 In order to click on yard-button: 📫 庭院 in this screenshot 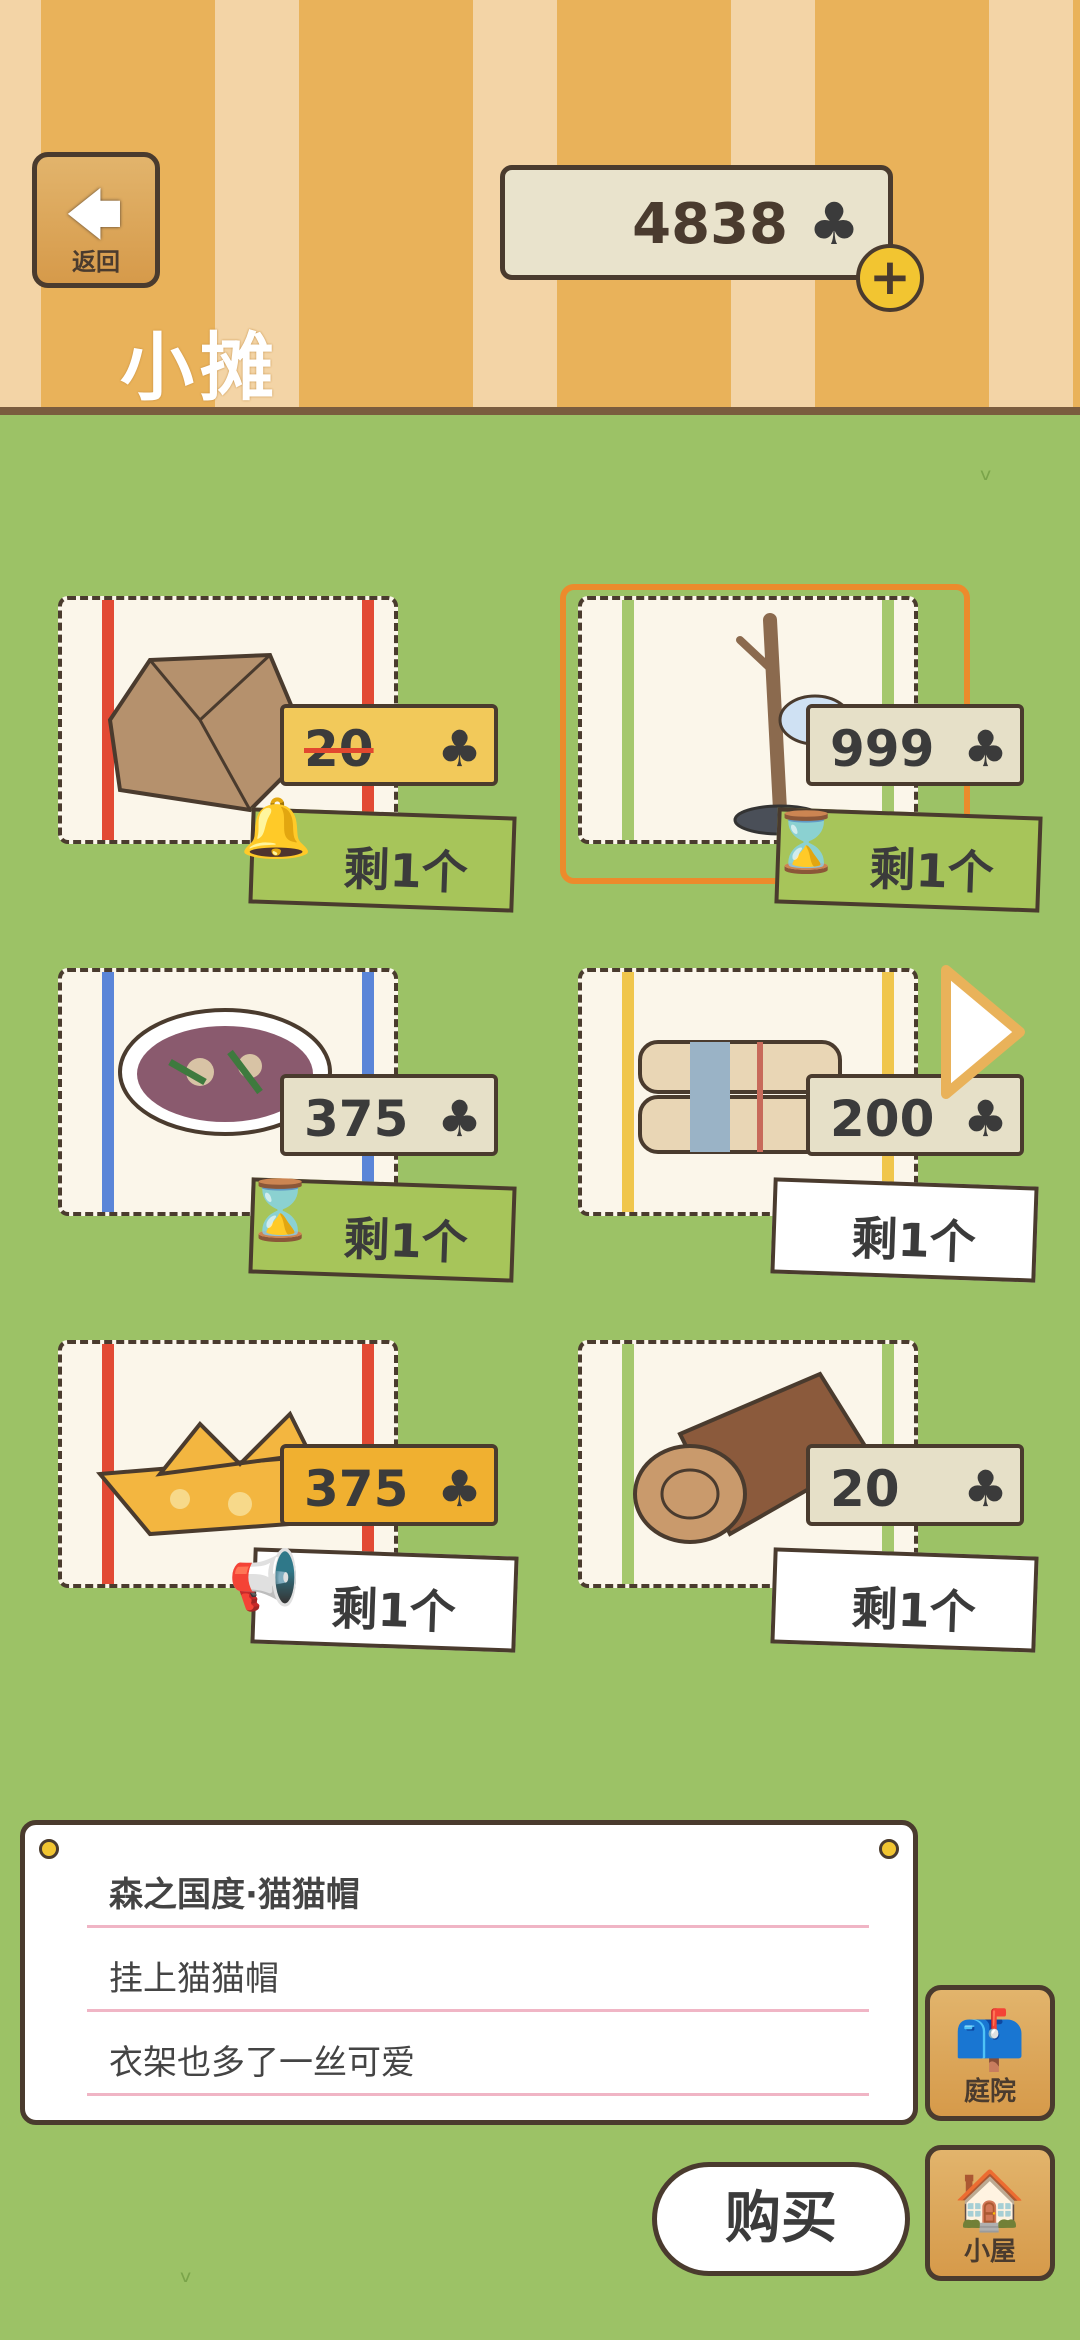, I will do `click(990, 2053)`.